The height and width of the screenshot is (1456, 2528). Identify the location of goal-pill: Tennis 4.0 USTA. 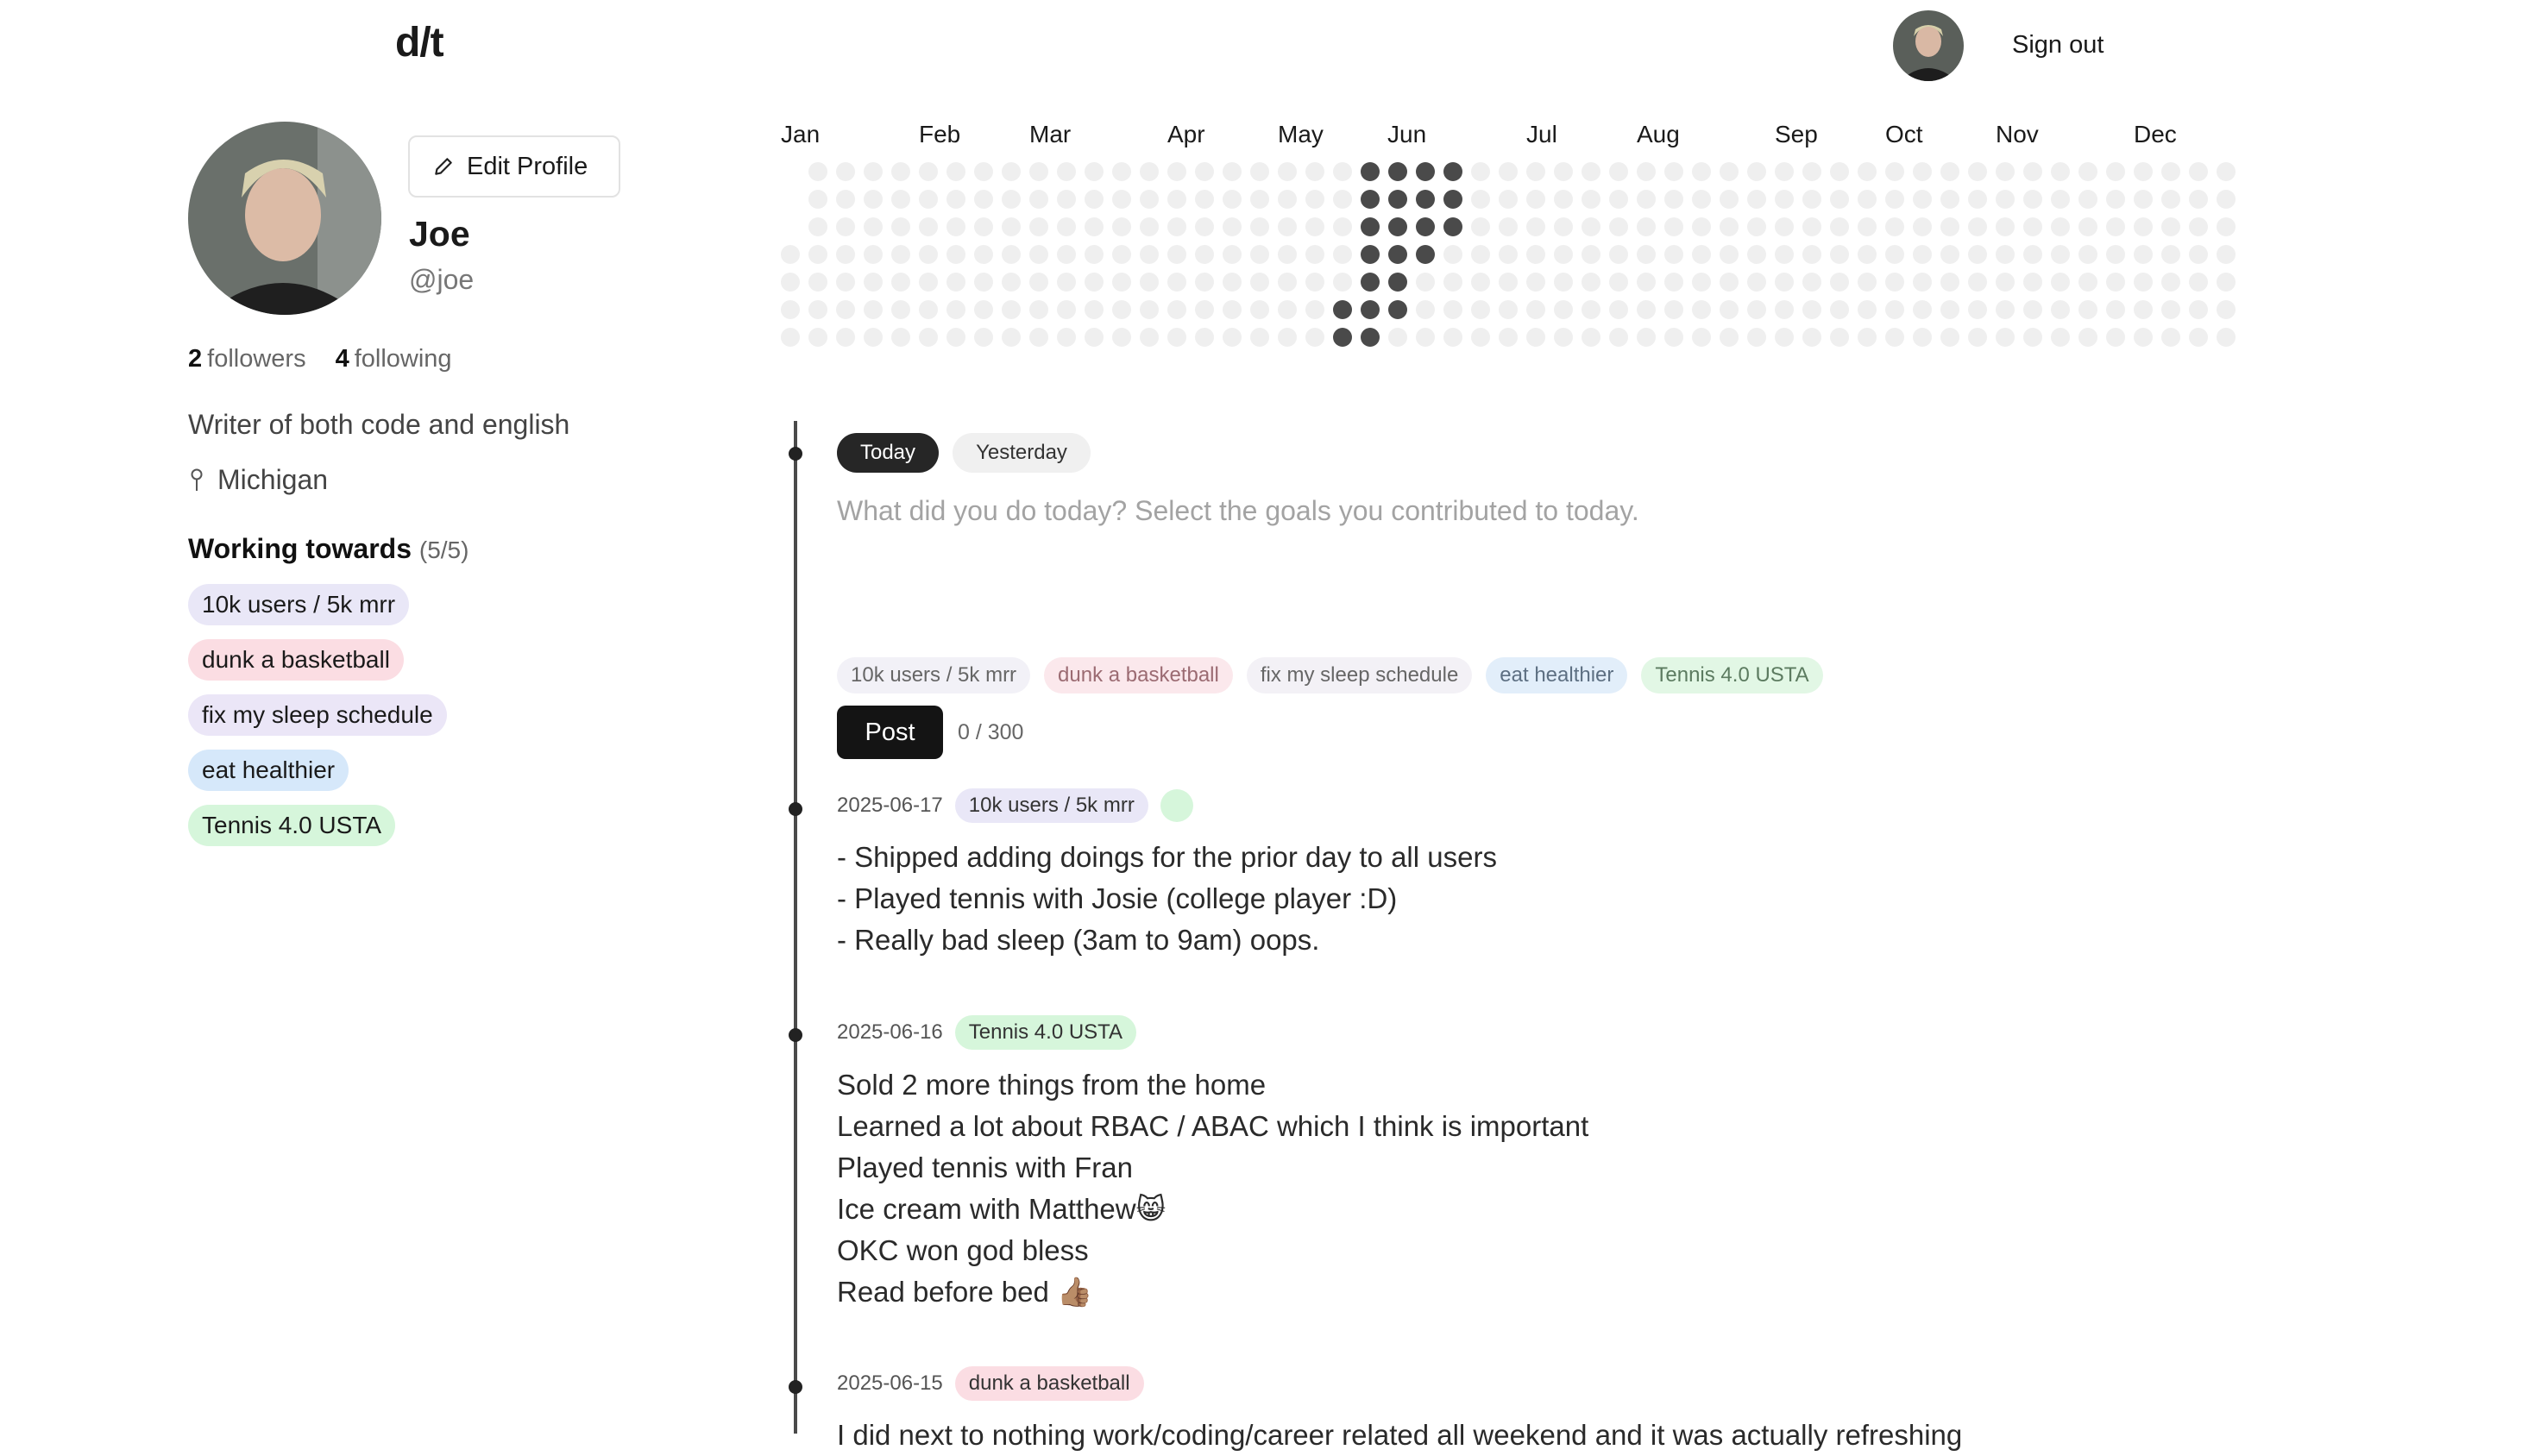
(292, 826).